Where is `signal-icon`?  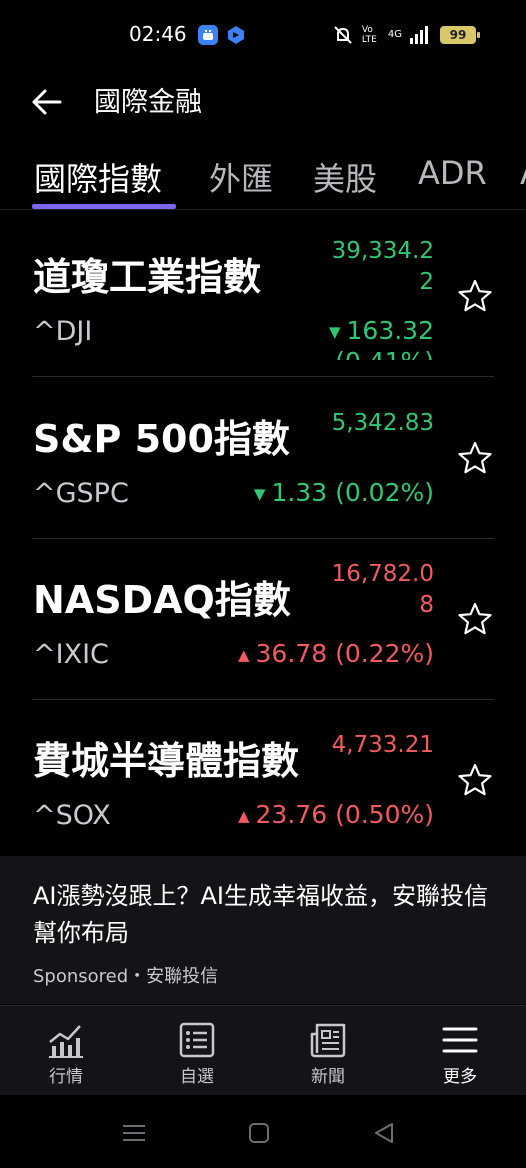
signal-icon is located at coordinates (419, 35).